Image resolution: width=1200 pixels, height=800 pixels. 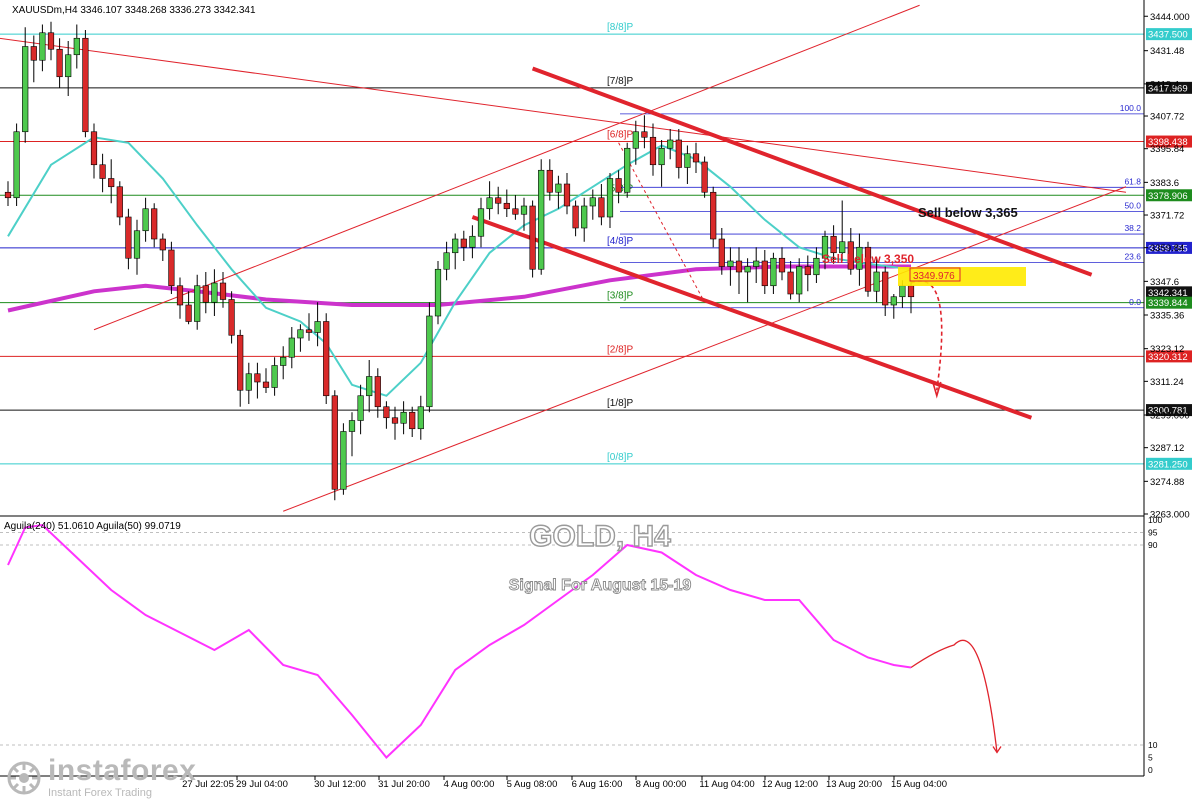 What do you see at coordinates (1153, 533) in the screenshot?
I see `osc-tick-label: 95` at bounding box center [1153, 533].